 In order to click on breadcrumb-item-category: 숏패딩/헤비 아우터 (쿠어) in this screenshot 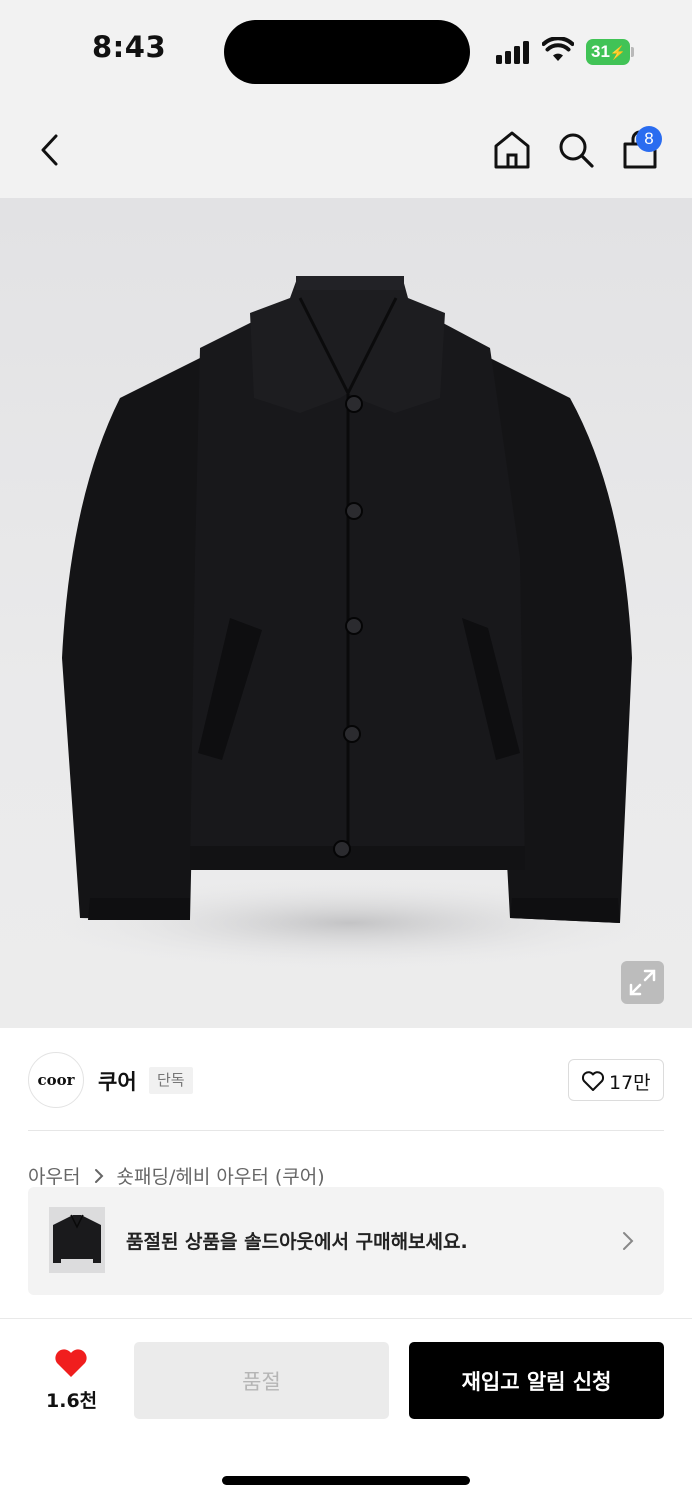, I will do `click(221, 1177)`.